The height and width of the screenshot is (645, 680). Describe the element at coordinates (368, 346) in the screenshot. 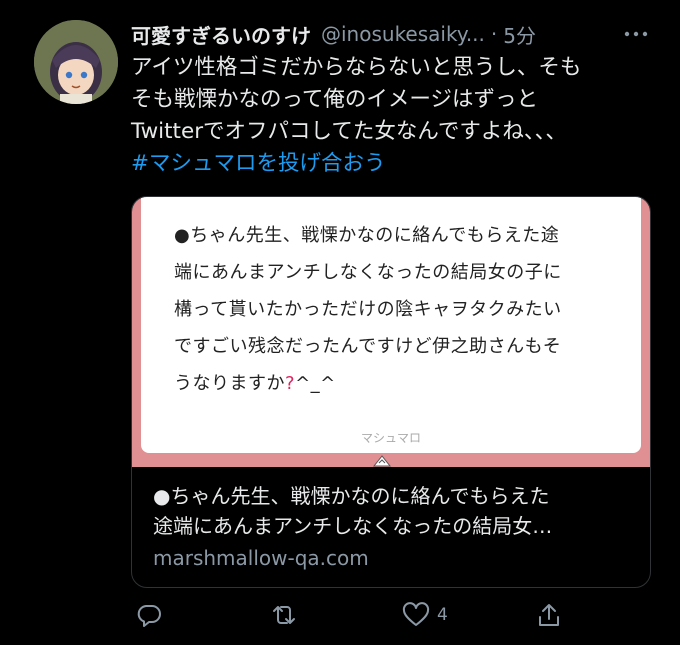

I see `question-line: ですごい残念だったんですけど伊之助さんもそ` at that location.